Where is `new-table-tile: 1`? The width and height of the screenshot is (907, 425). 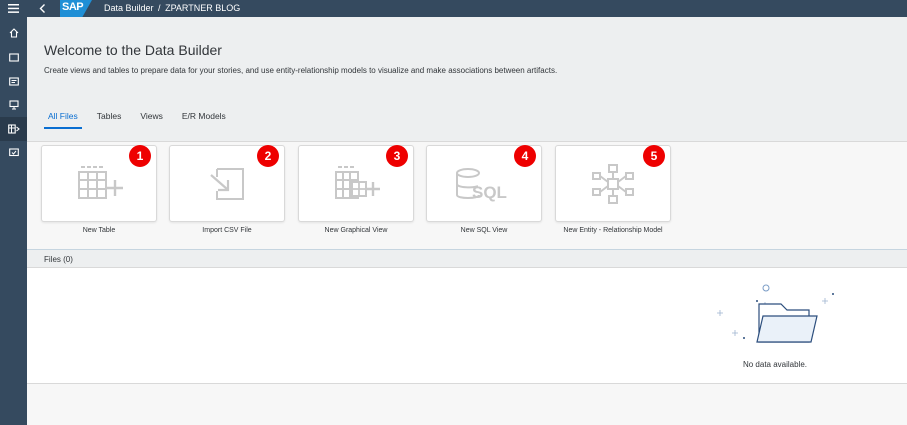 new-table-tile: 1 is located at coordinates (99, 183).